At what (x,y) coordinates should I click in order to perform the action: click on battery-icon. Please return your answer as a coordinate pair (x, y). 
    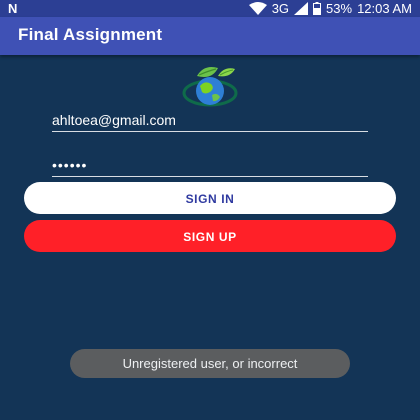
    Looking at the image, I should click on (317, 8).